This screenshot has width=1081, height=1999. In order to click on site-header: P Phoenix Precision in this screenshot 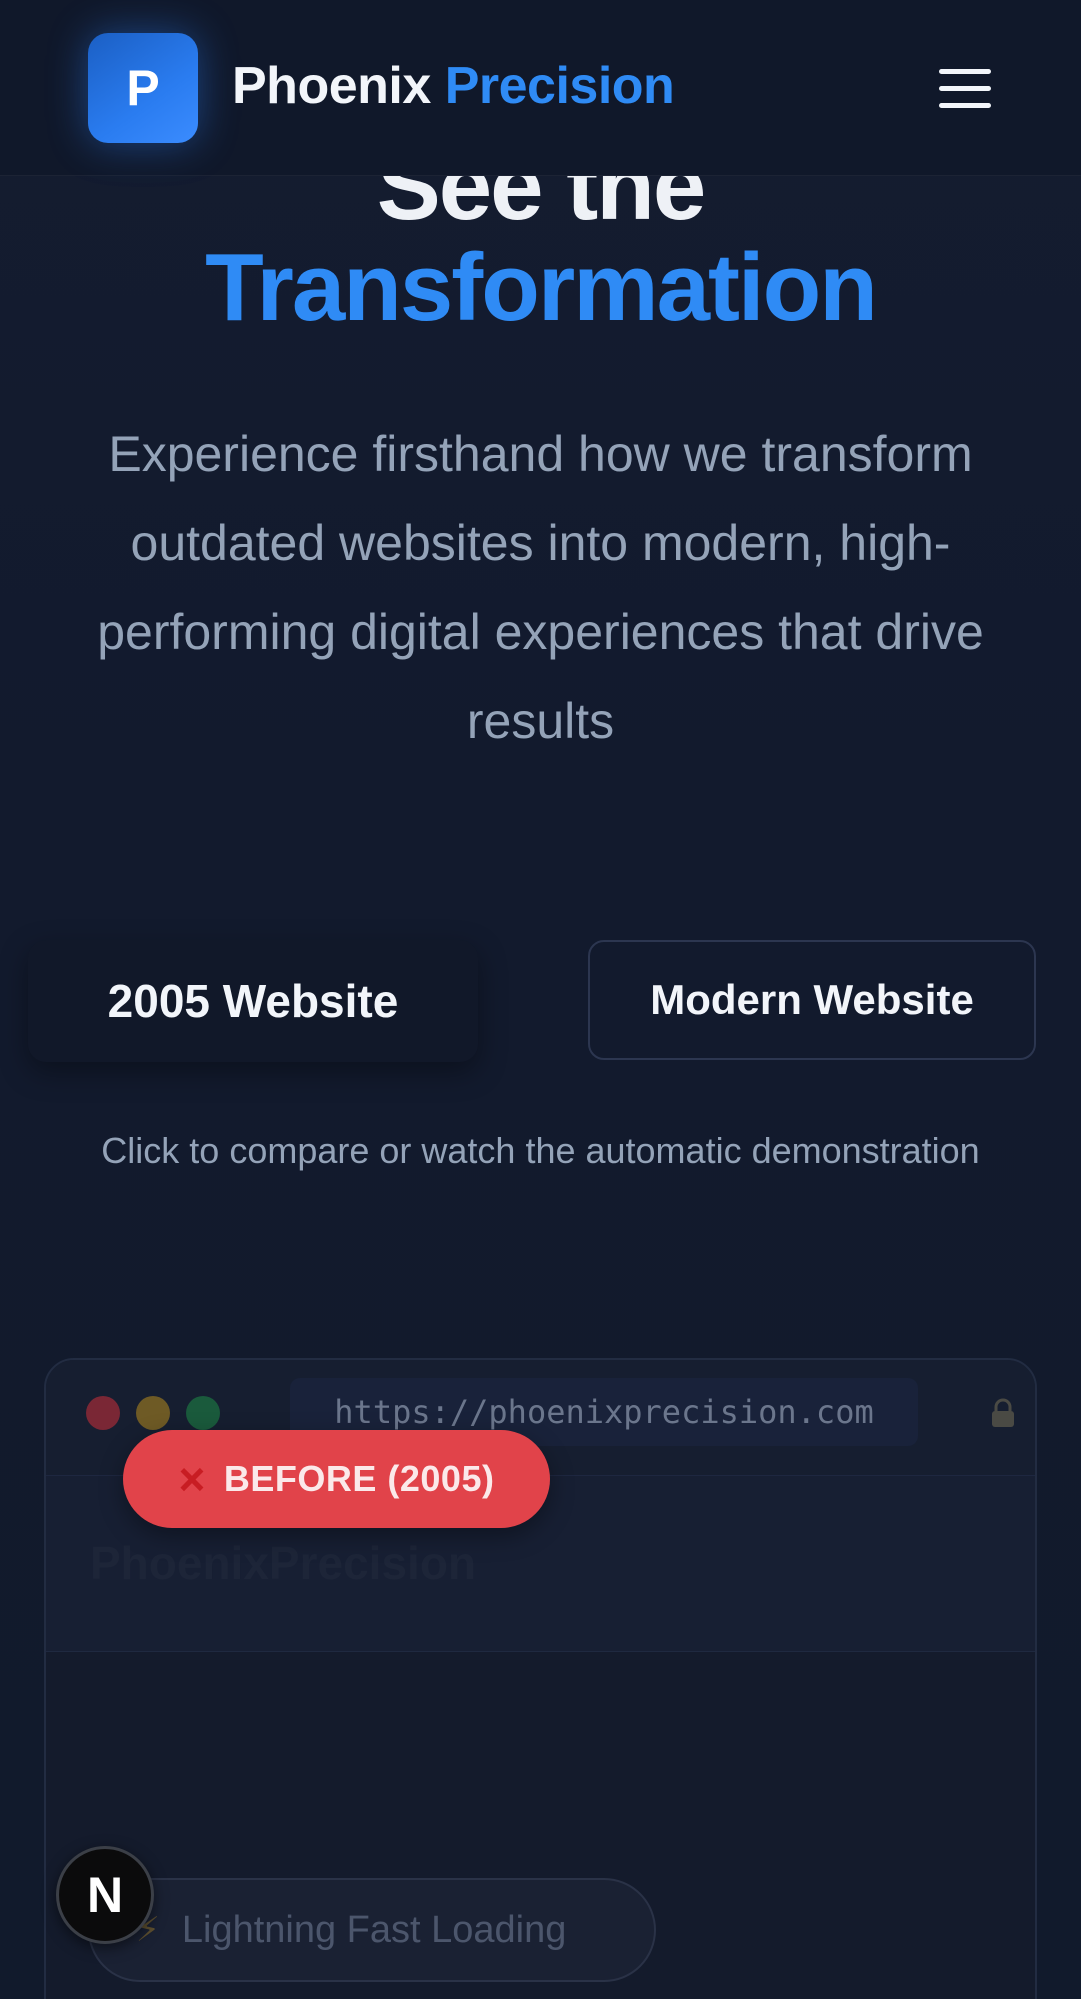, I will do `click(540, 88)`.